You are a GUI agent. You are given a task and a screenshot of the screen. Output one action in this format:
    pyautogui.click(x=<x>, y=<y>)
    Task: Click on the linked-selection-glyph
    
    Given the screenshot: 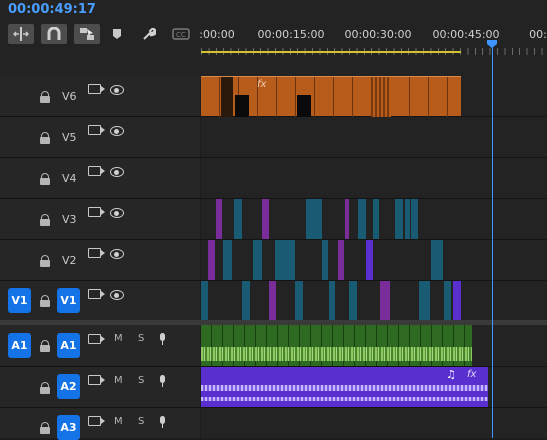 What is the action you would take?
    pyautogui.click(x=87, y=34)
    